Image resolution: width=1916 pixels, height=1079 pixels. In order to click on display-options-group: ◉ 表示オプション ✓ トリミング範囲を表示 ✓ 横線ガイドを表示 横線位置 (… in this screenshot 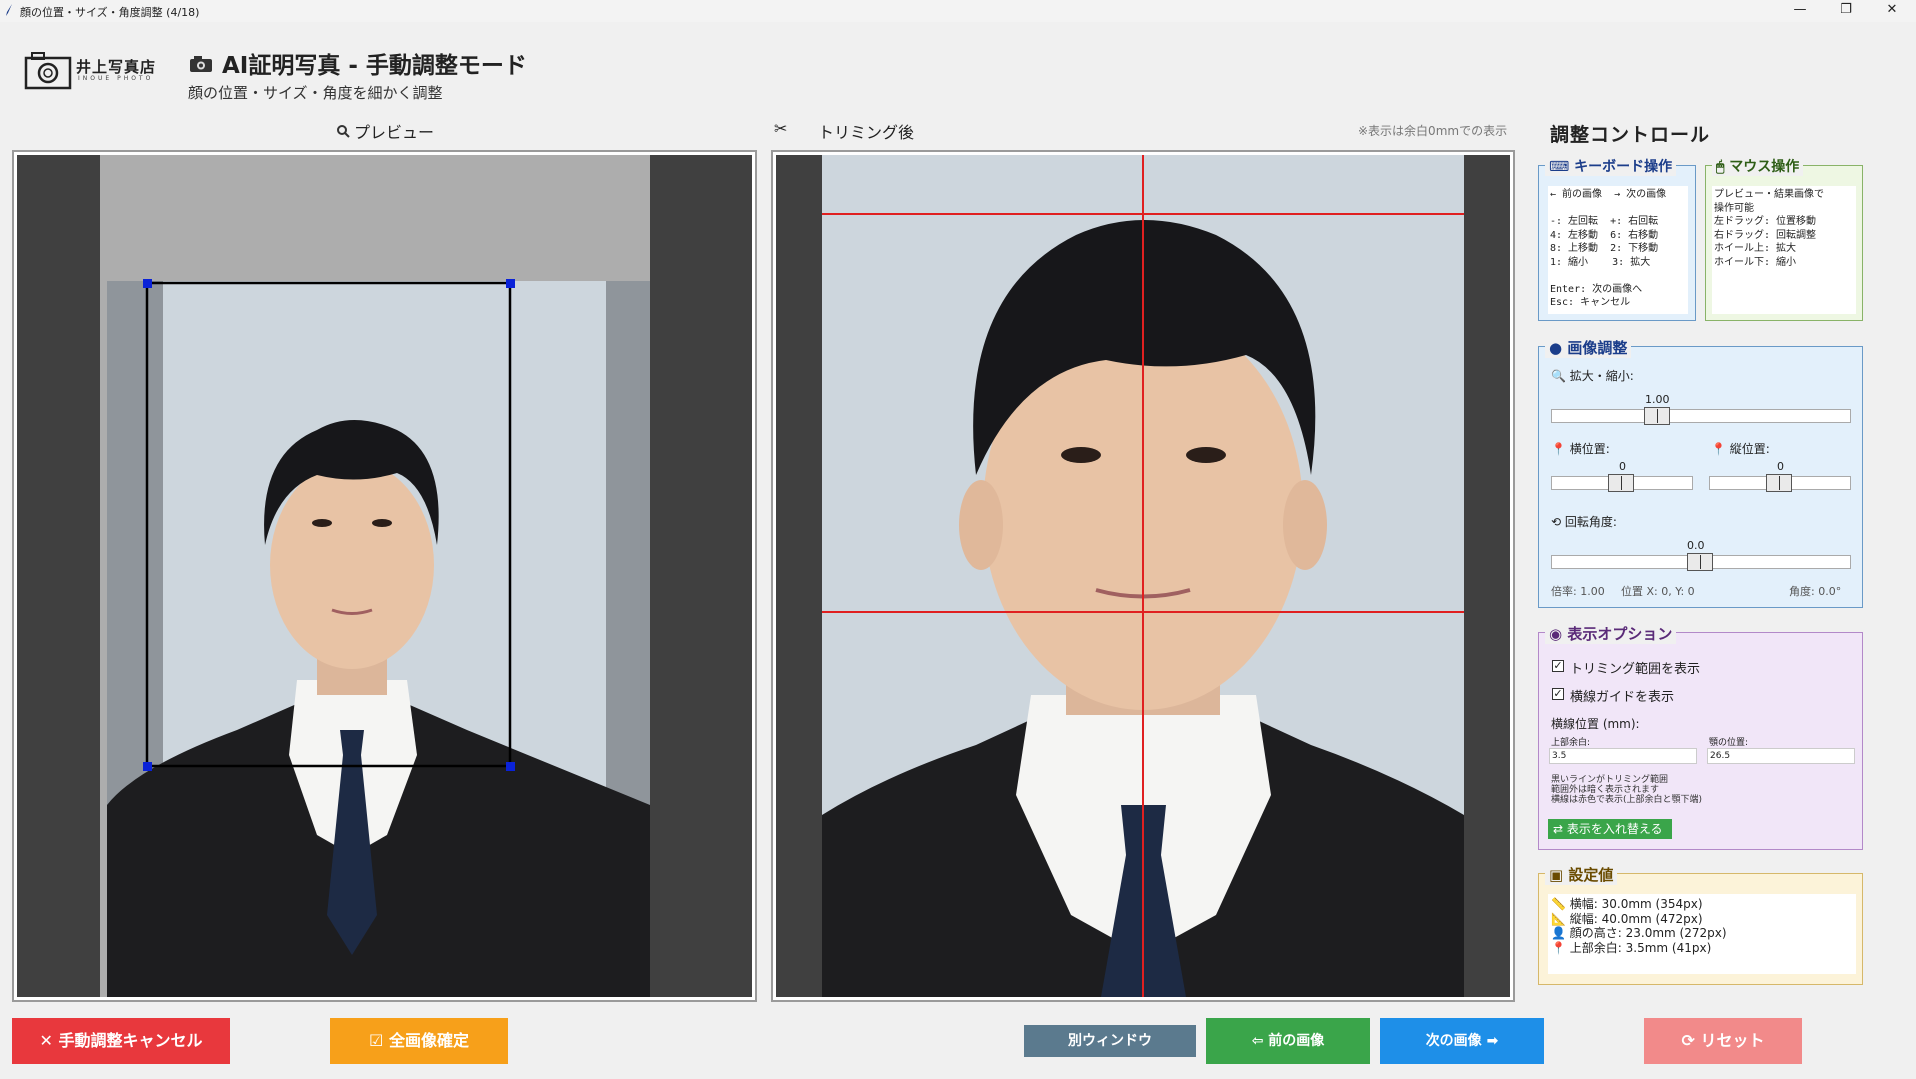, I will do `click(1700, 736)`.